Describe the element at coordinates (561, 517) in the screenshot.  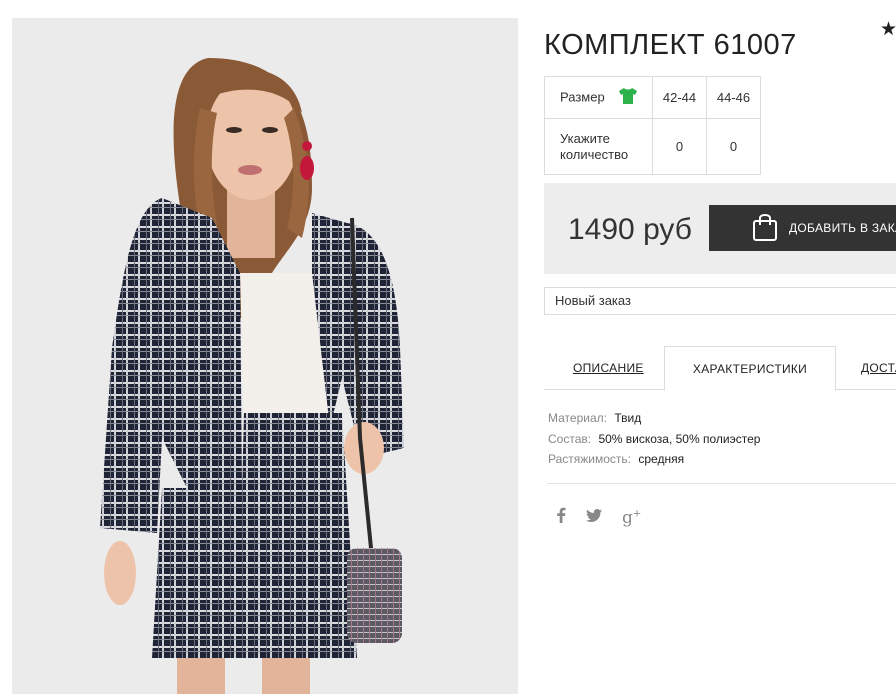
I see `facebook-icon` at that location.